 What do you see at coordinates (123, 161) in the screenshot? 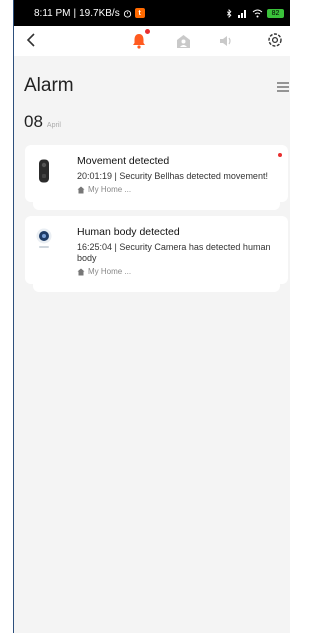
I see `alarm-title: Movement detected` at bounding box center [123, 161].